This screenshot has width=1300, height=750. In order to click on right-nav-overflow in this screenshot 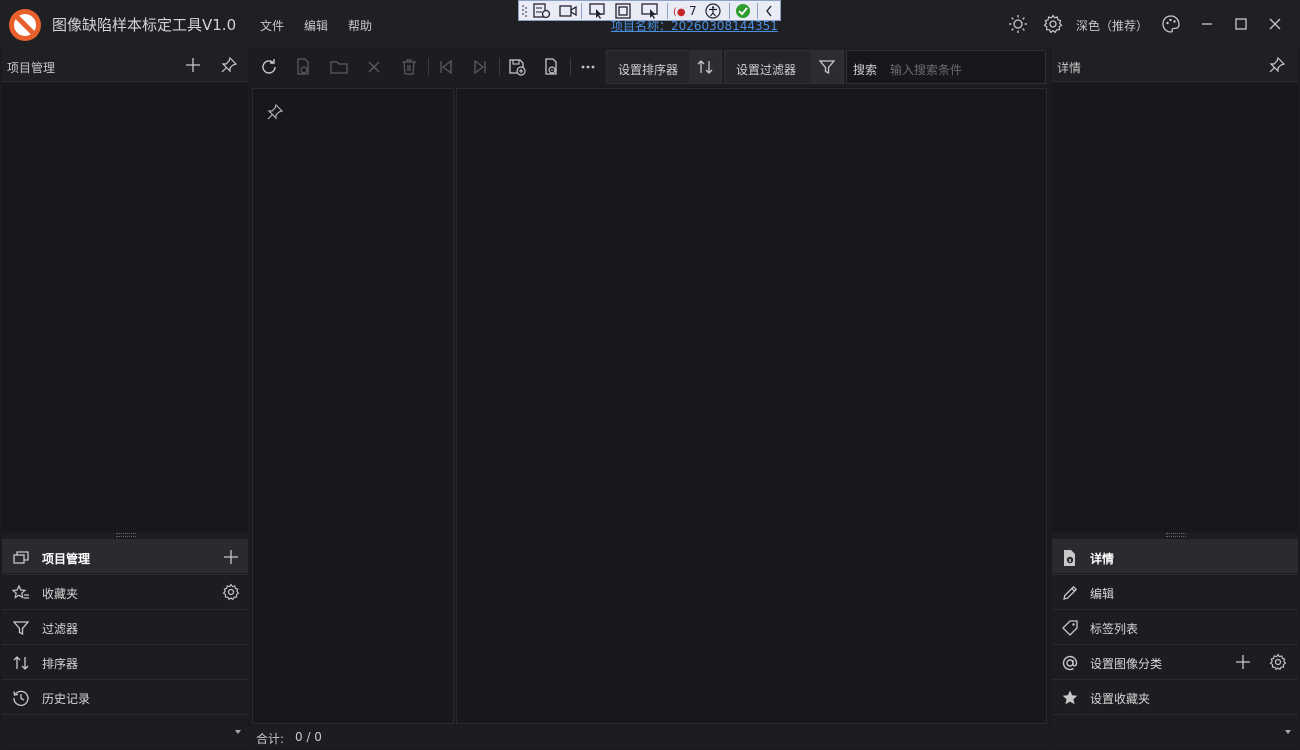, I will do `click(1175, 731)`.